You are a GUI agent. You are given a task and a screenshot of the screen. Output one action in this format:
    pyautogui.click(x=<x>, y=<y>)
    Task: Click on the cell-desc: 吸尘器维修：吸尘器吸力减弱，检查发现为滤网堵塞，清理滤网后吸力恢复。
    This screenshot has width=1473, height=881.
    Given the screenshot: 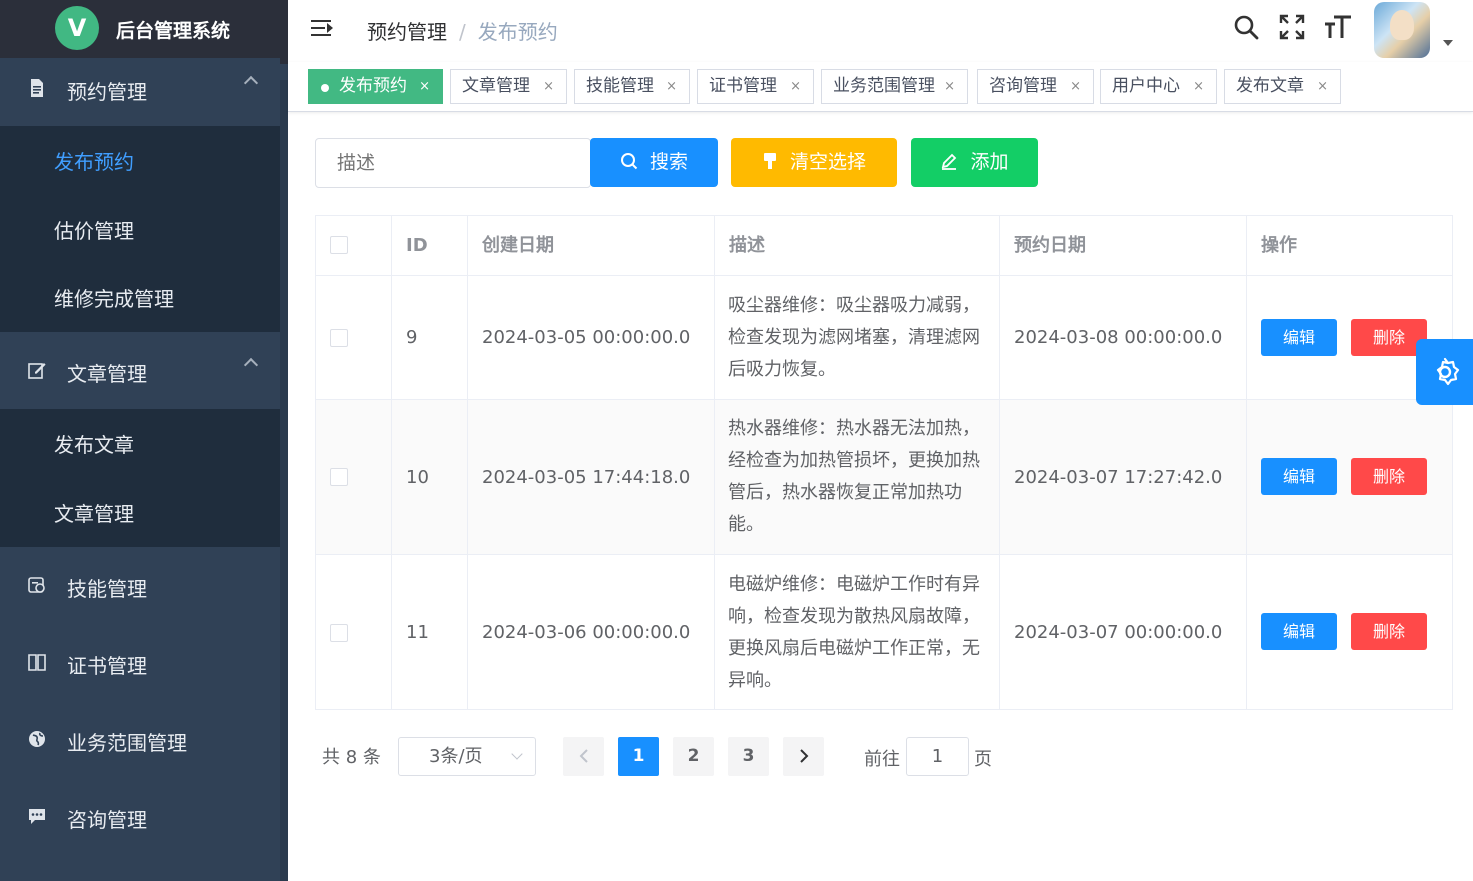 What is the action you would take?
    pyautogui.click(x=857, y=337)
    